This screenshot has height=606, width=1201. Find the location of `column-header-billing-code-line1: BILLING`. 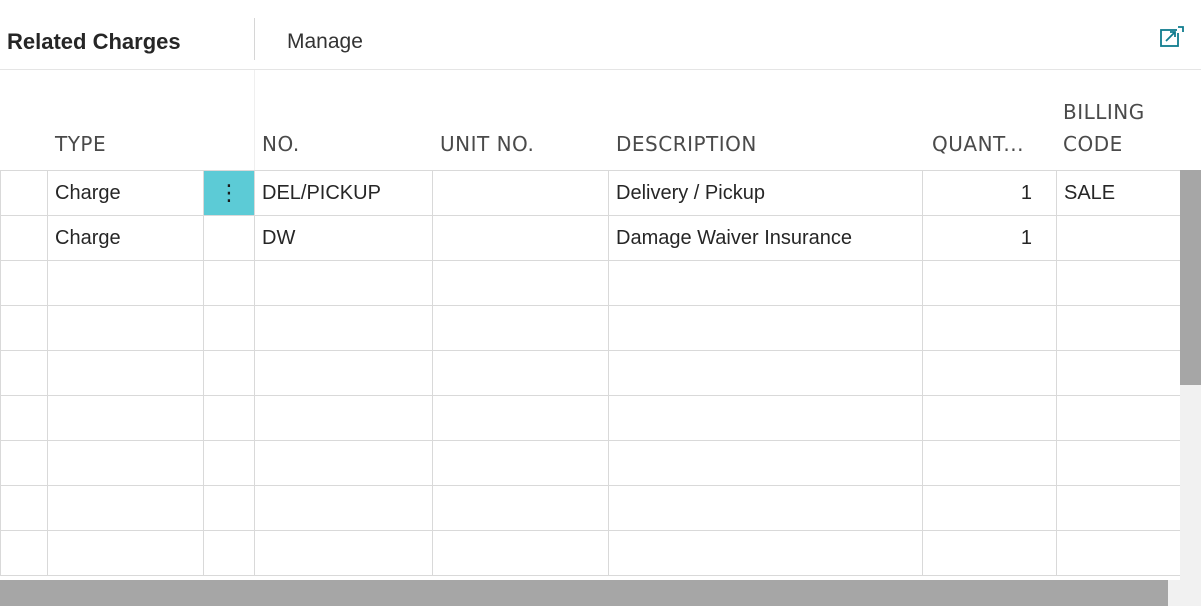

column-header-billing-code-line1: BILLING is located at coordinates (1104, 112).